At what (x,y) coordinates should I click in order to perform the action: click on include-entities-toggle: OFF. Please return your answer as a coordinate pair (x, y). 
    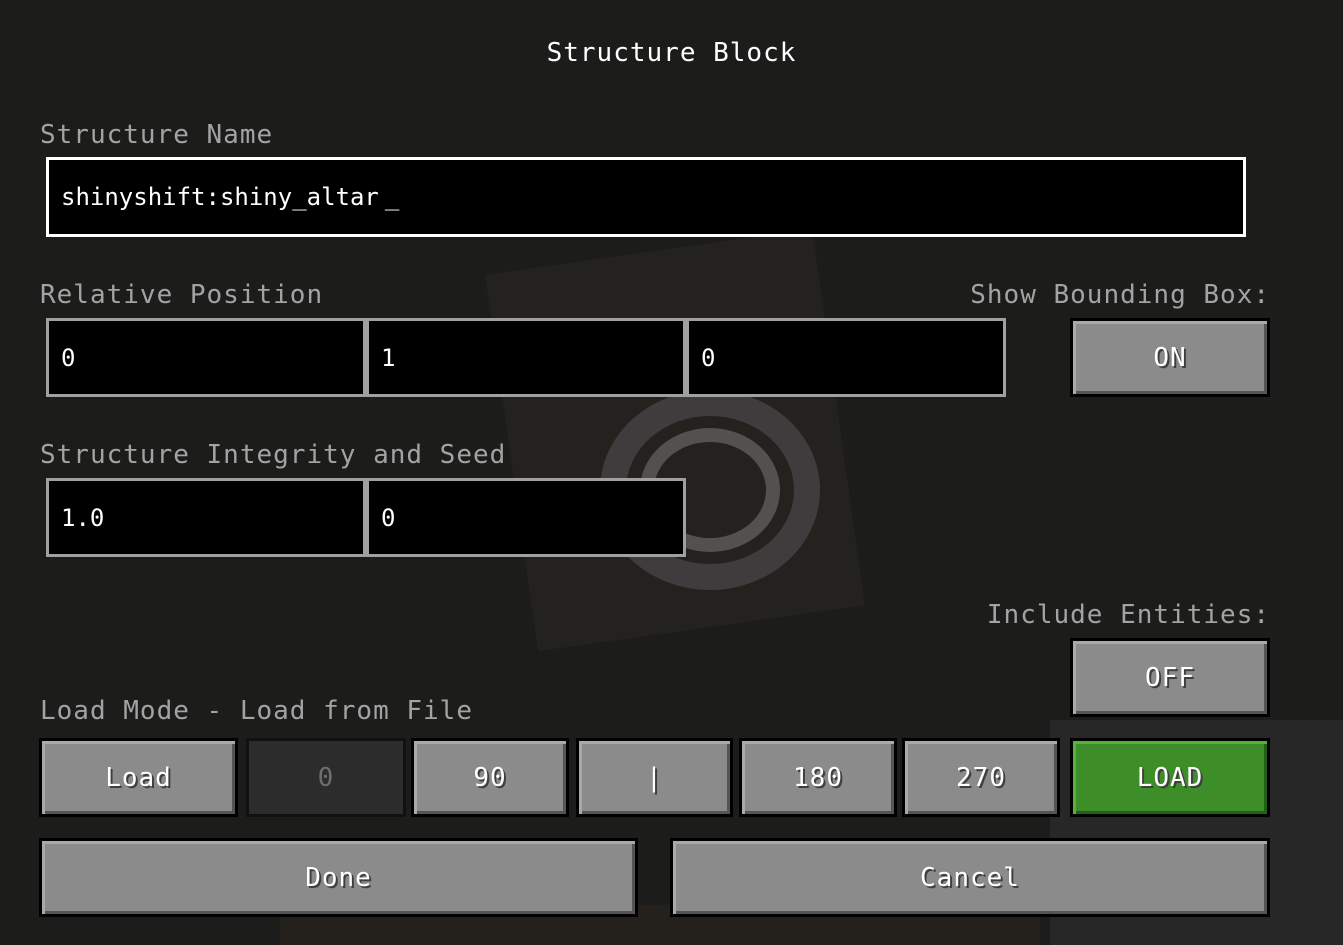
    Looking at the image, I should click on (1170, 677).